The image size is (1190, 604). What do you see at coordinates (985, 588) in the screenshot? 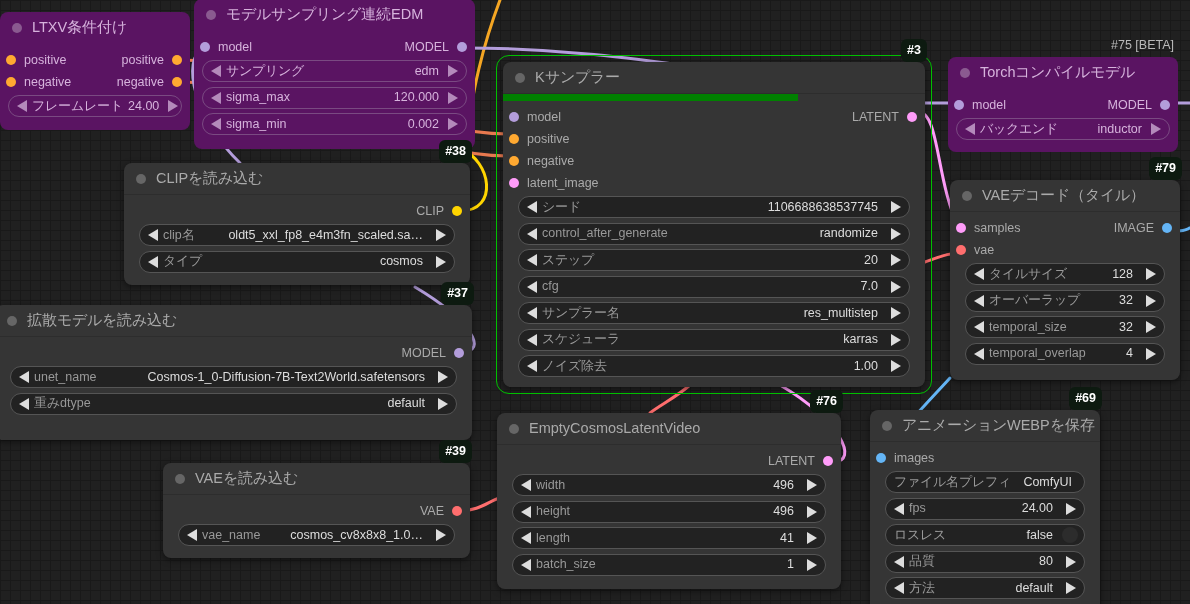
I see `value-stepper: 方法 default` at bounding box center [985, 588].